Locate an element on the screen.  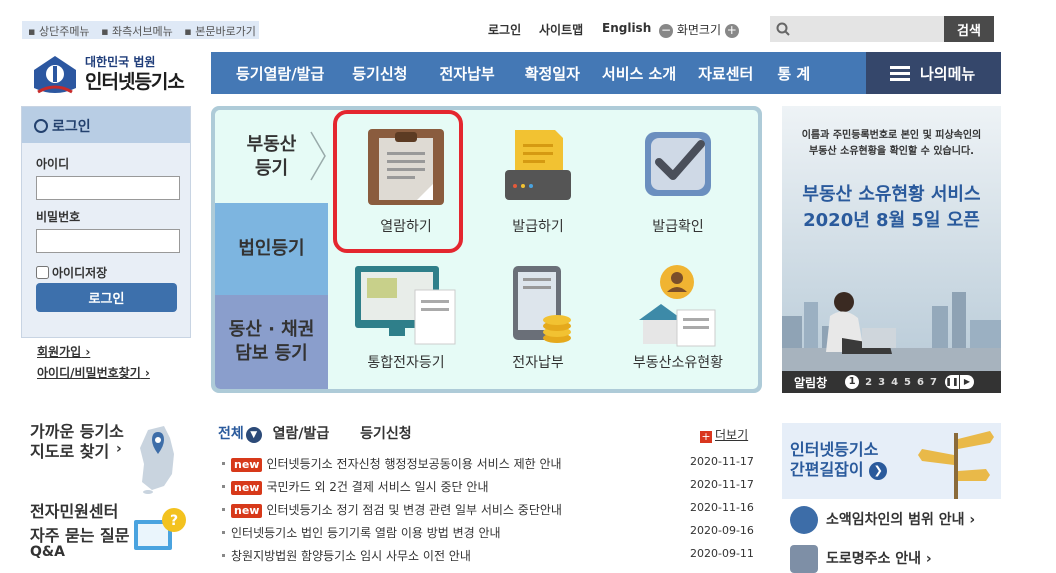
service-label: 부동산소유현황 is located at coordinates (678, 363).